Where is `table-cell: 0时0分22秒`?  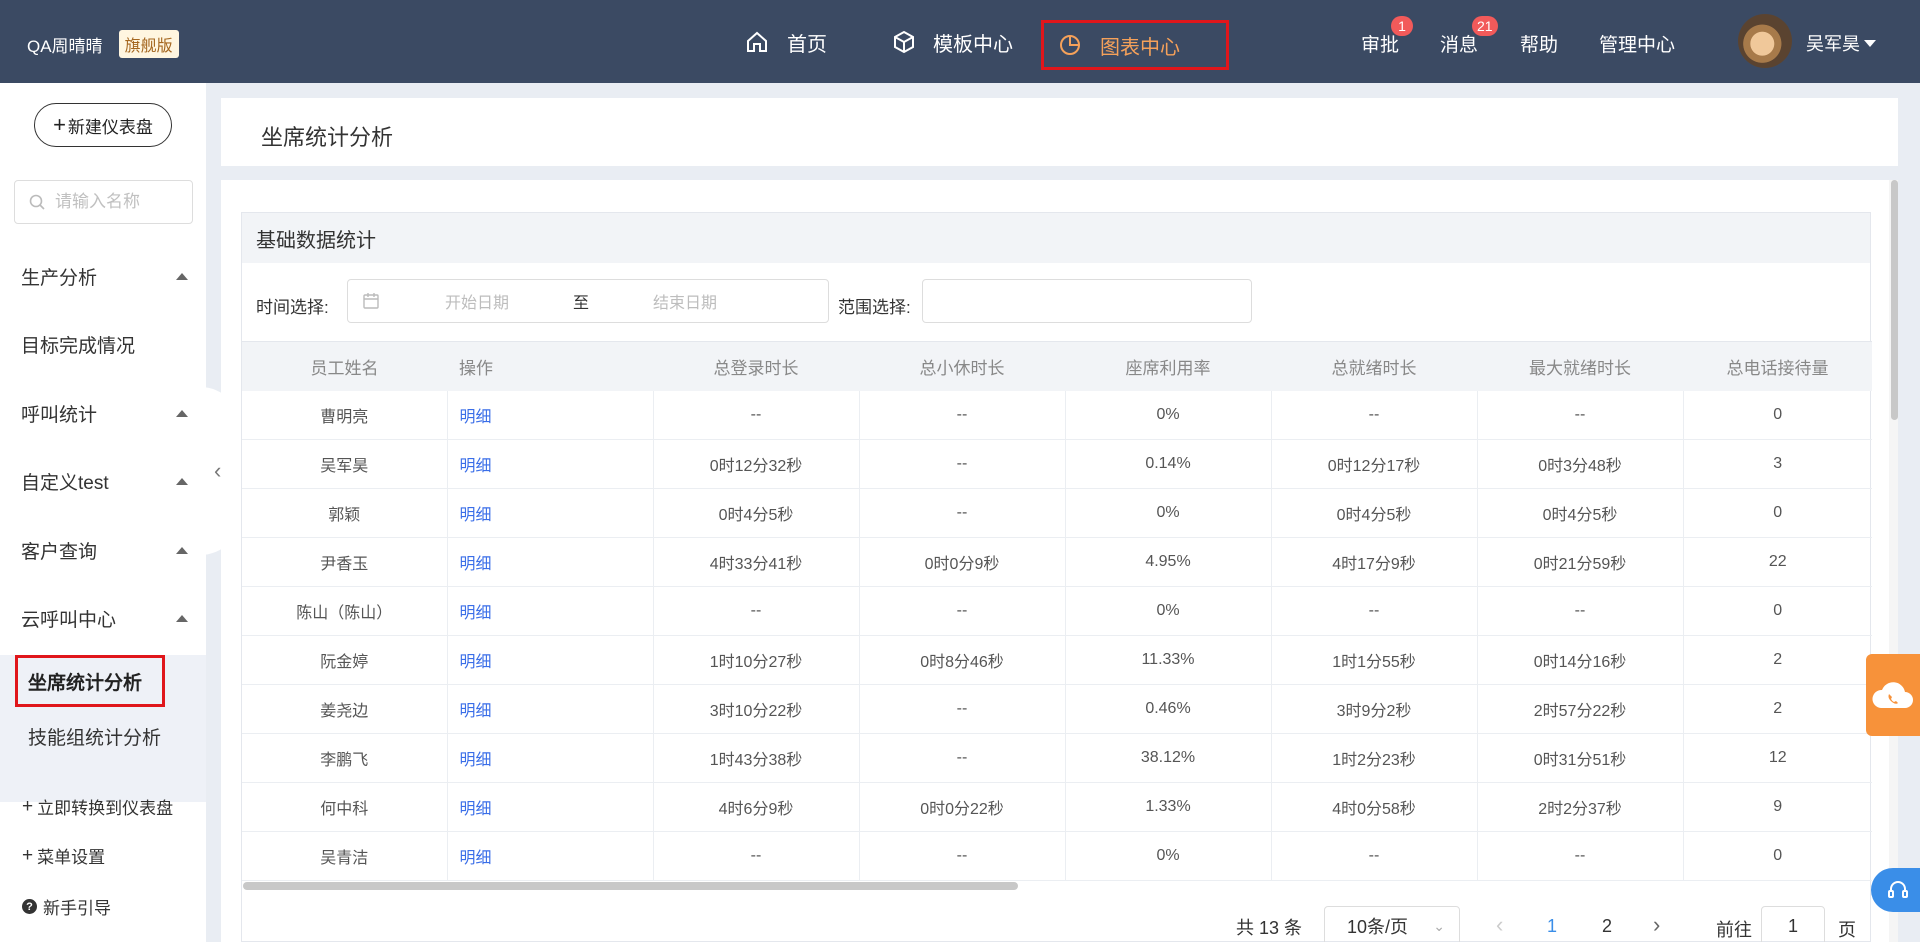
table-cell: 0时0分22秒 is located at coordinates (962, 807).